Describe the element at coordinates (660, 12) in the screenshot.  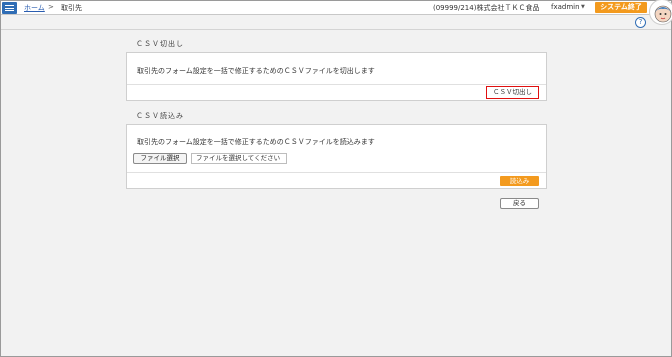
I see `mascot-avatar-icon` at that location.